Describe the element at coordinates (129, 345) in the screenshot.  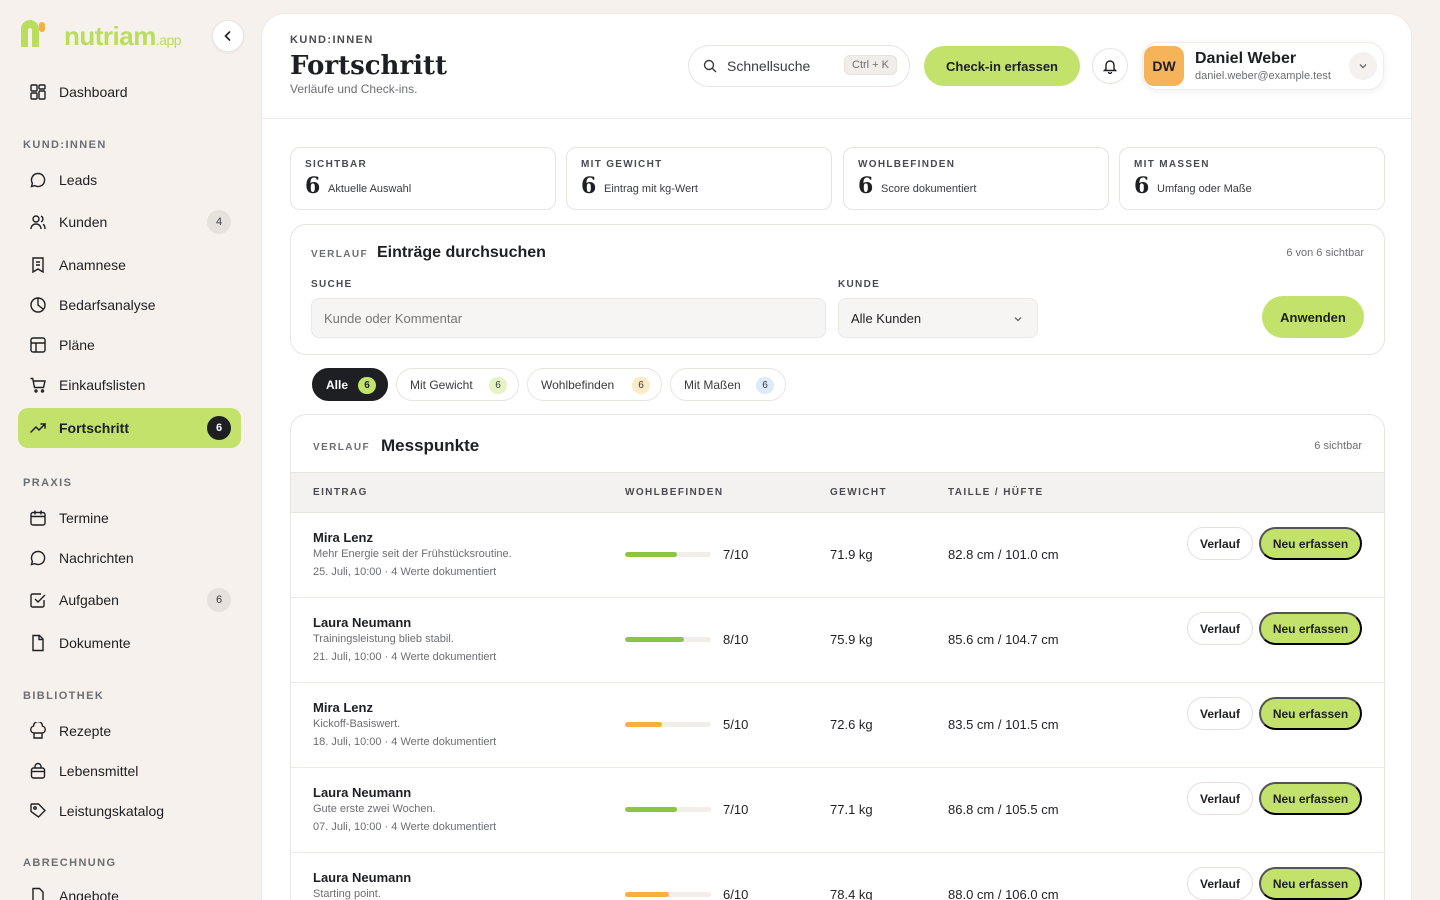
I see `sidebar-item-plaene: Pläne` at that location.